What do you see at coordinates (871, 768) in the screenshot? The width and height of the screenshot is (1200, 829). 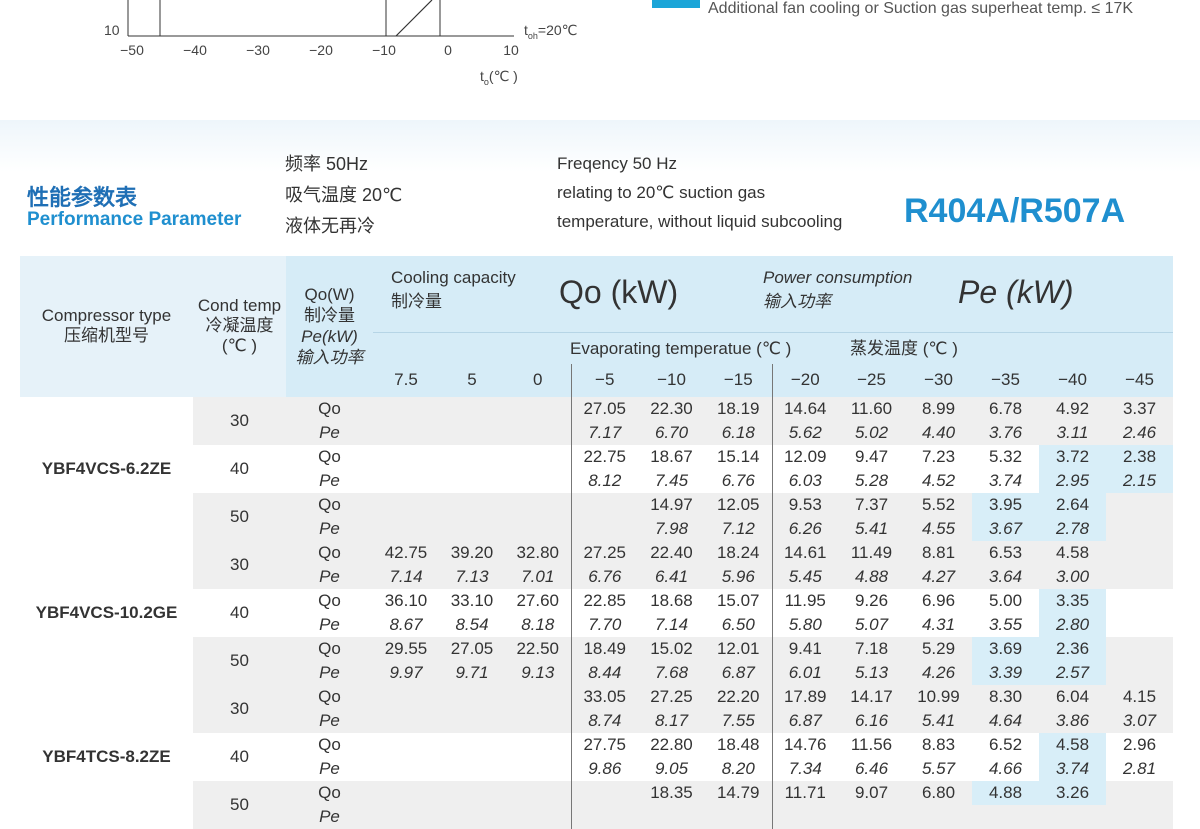 I see `pe-value: 6.46` at bounding box center [871, 768].